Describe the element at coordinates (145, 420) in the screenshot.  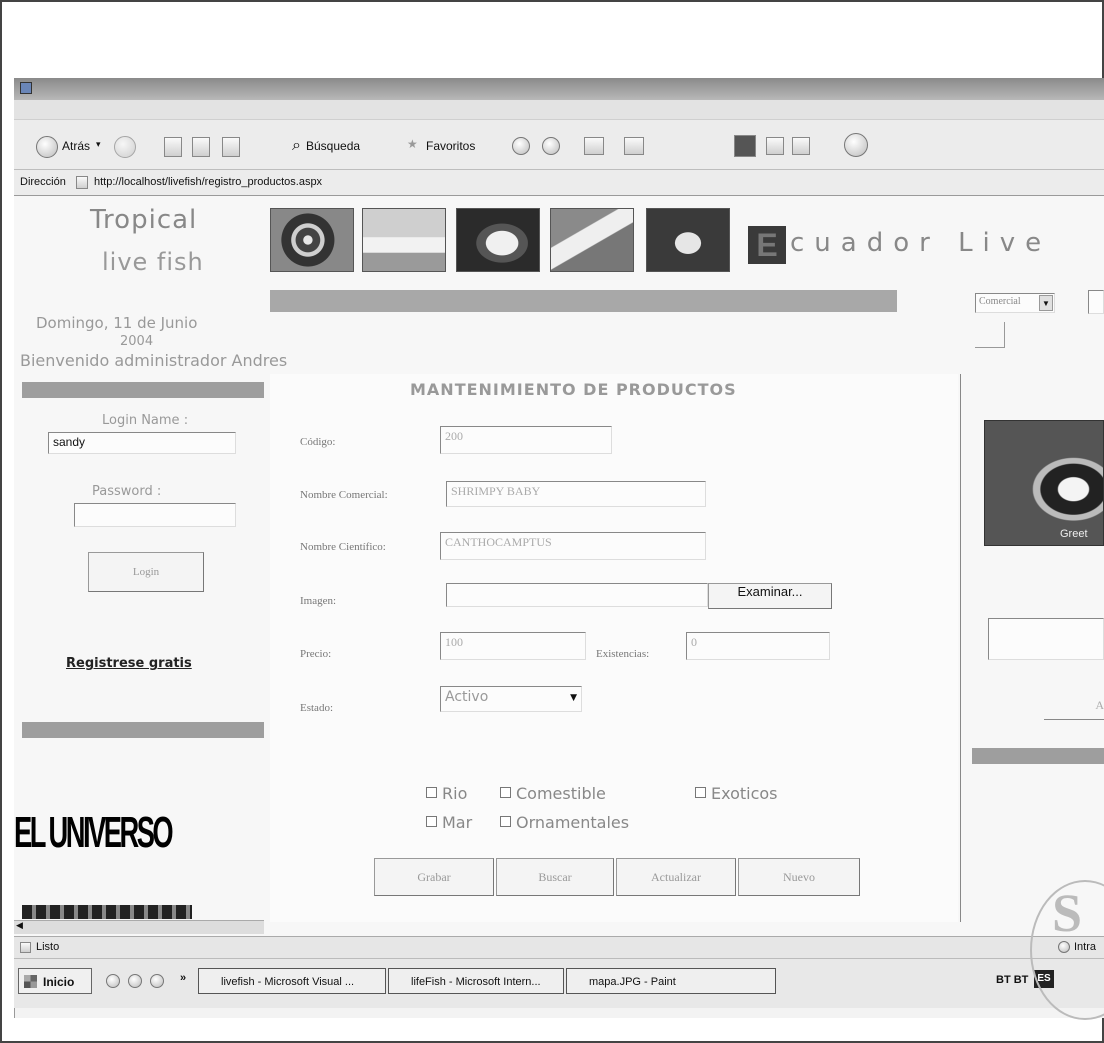
I see `login-name-label: Login Name :` at that location.